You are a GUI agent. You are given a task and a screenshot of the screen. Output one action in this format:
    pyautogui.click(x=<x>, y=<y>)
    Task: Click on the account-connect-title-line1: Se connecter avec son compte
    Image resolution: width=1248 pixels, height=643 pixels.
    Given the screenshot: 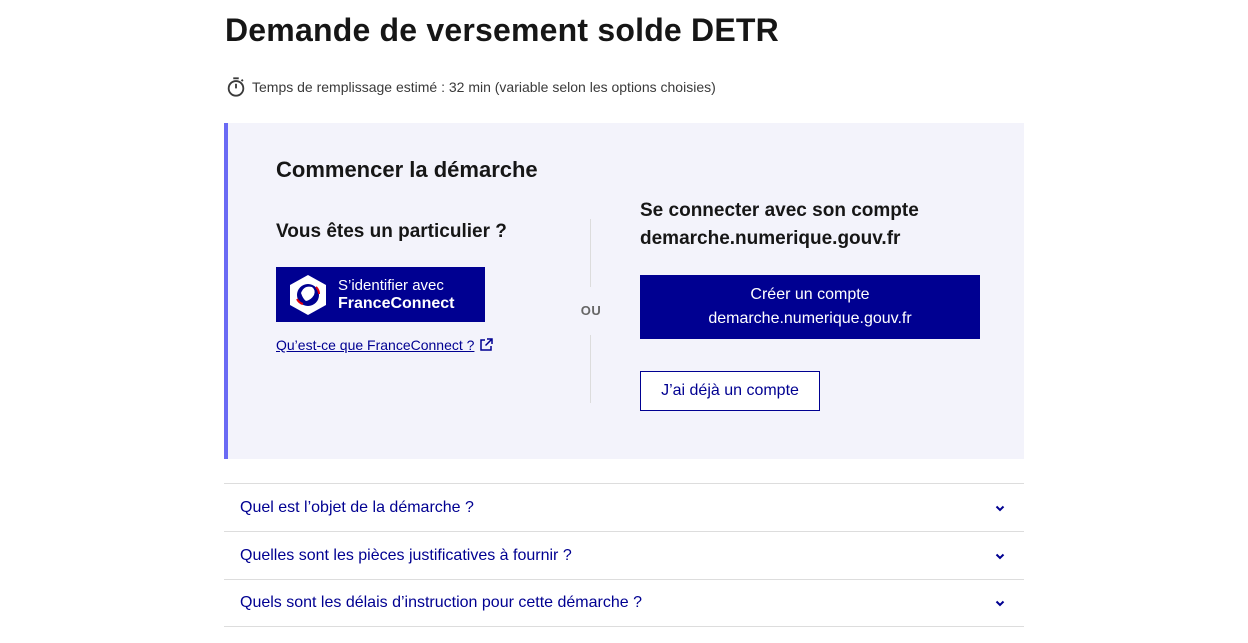 What is the action you would take?
    pyautogui.click(x=779, y=210)
    